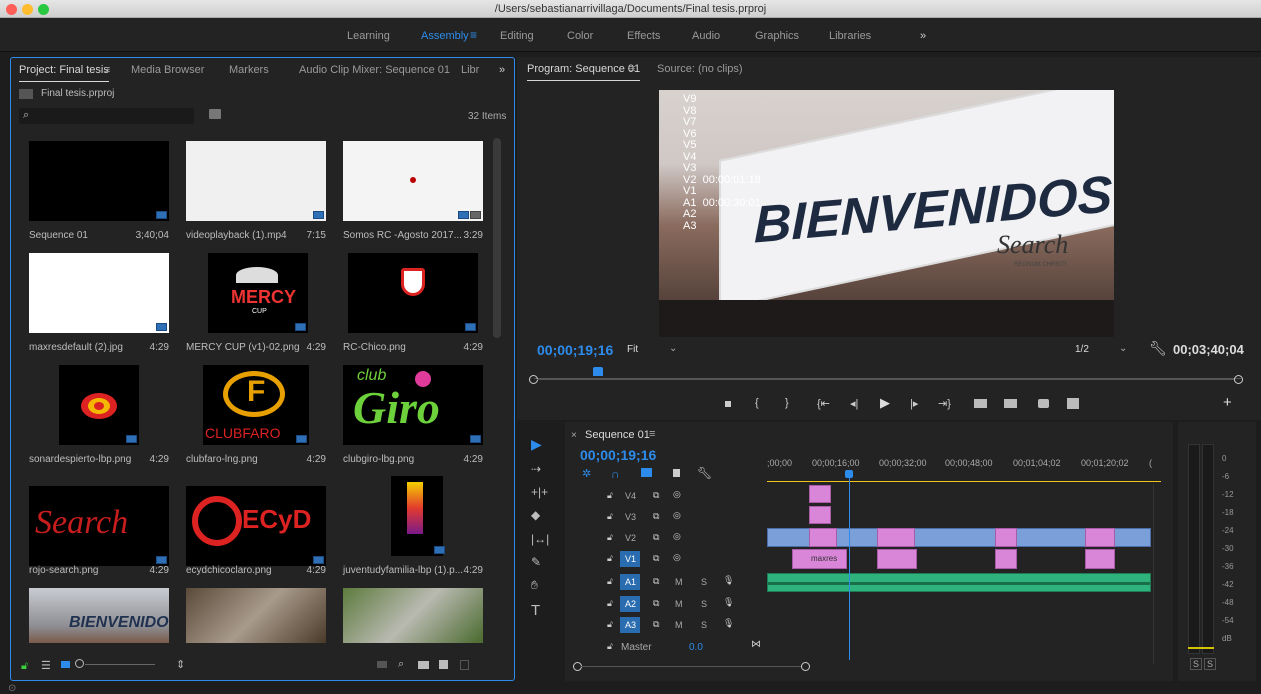 The height and width of the screenshot is (694, 1261). What do you see at coordinates (597, 371) in the screenshot?
I see `playhead-handle` at bounding box center [597, 371].